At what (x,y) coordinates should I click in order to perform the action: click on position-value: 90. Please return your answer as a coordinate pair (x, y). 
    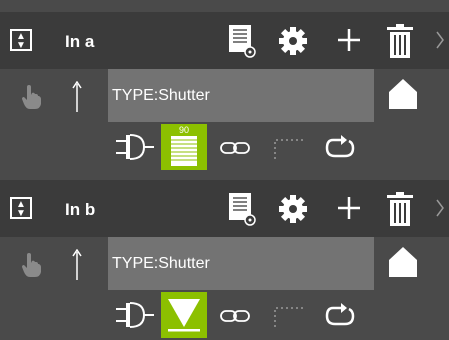
    Looking at the image, I should click on (183, 130).